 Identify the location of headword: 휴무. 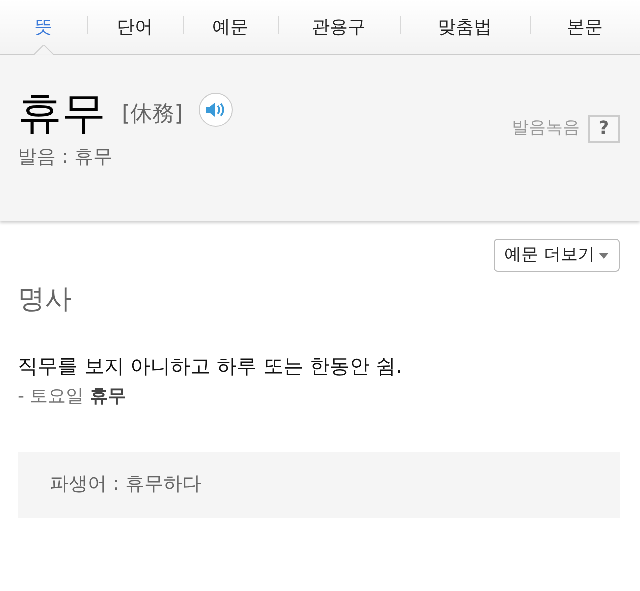
(62, 114).